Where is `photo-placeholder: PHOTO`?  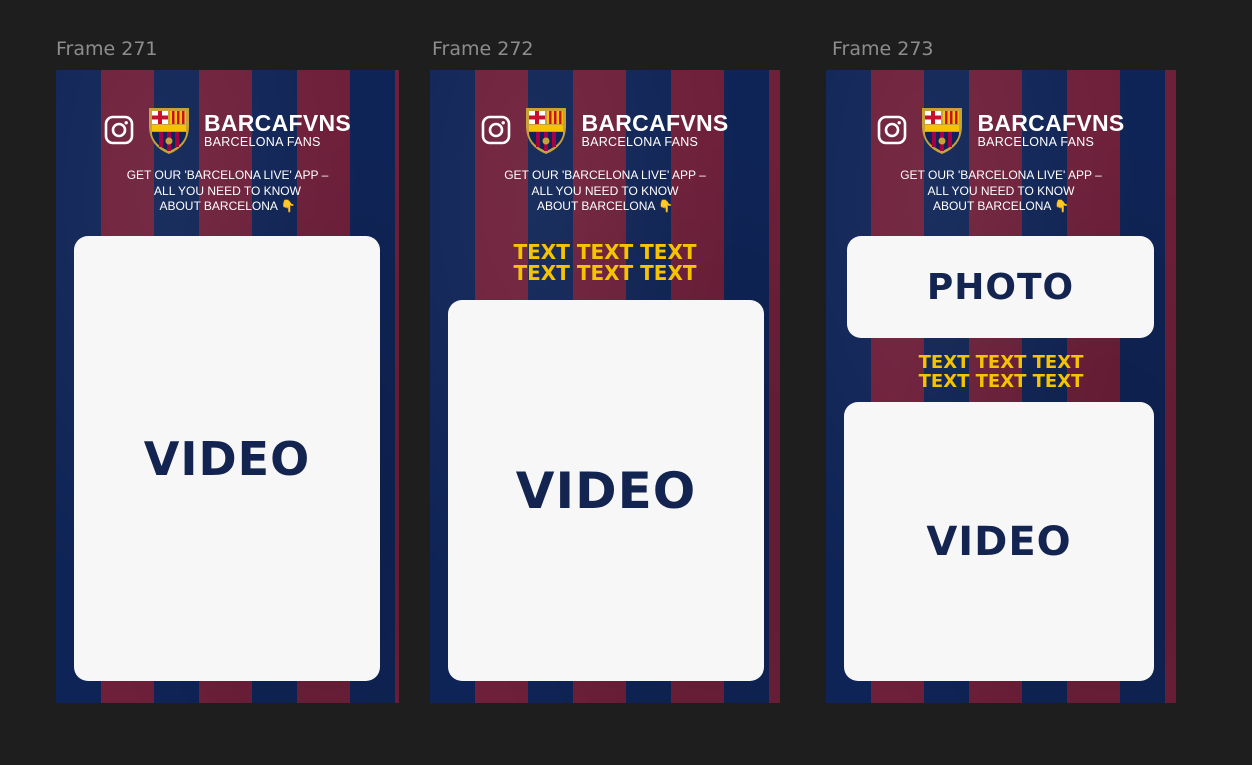
photo-placeholder: PHOTO is located at coordinates (1000, 287).